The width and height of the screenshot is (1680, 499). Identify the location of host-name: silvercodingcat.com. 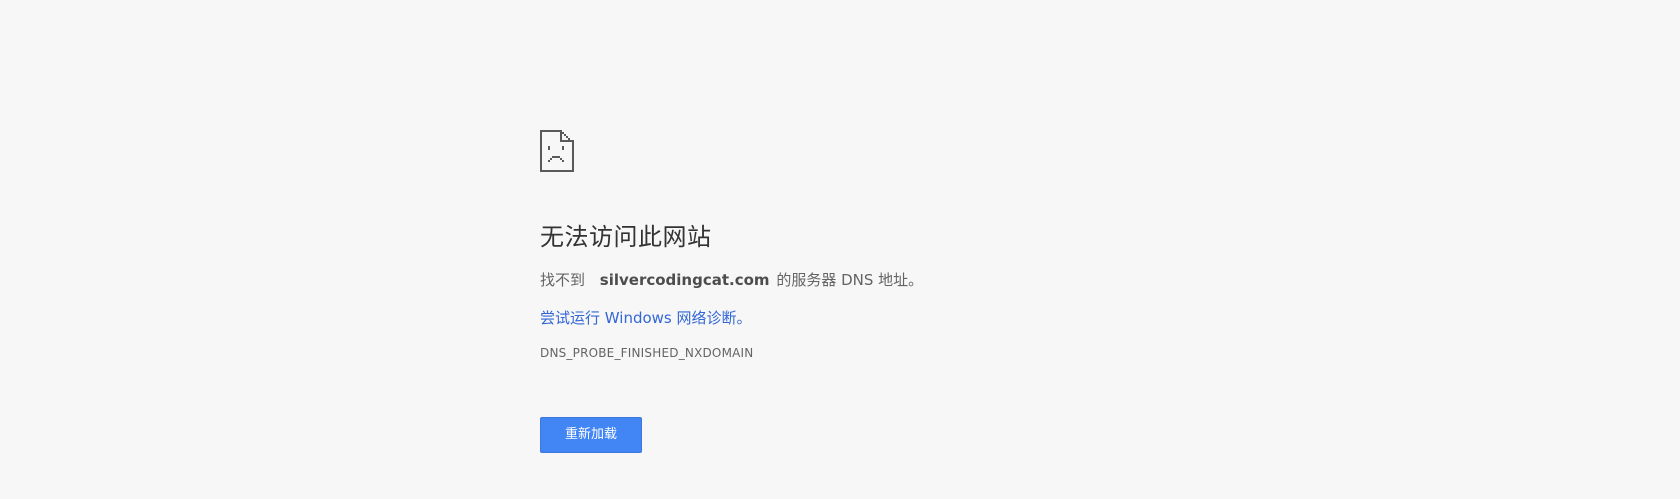
(684, 280).